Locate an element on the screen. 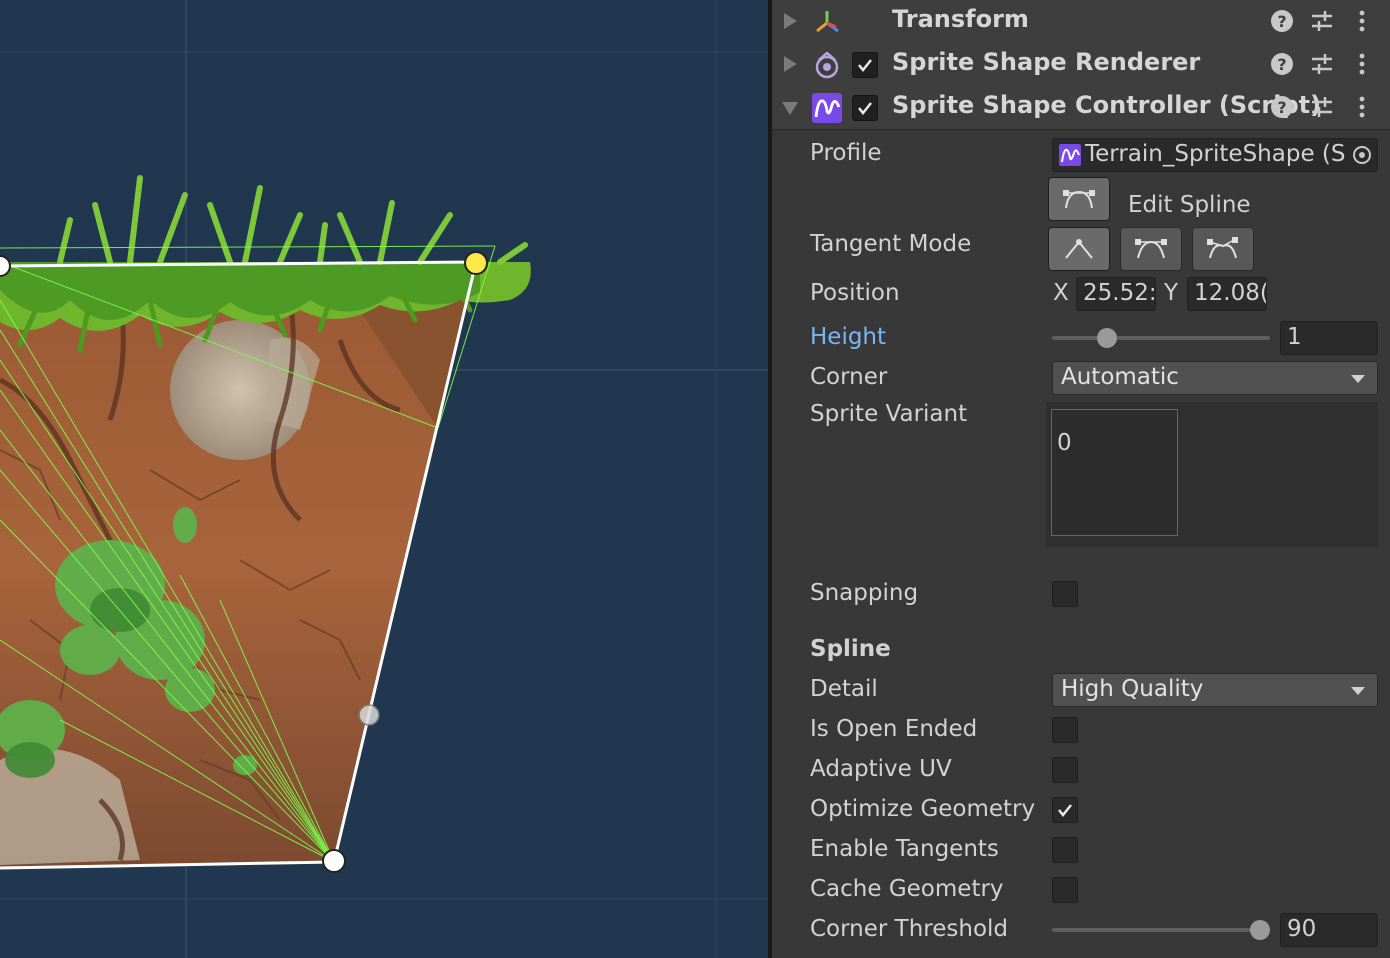 The image size is (1390, 958). broken-tangent-icon is located at coordinates (1222, 248).